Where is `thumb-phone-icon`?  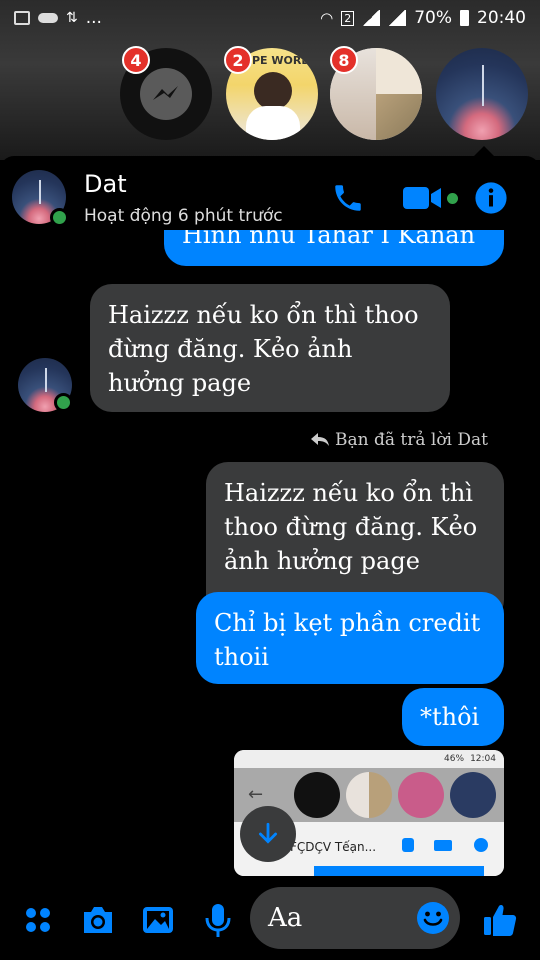 thumb-phone-icon is located at coordinates (408, 845).